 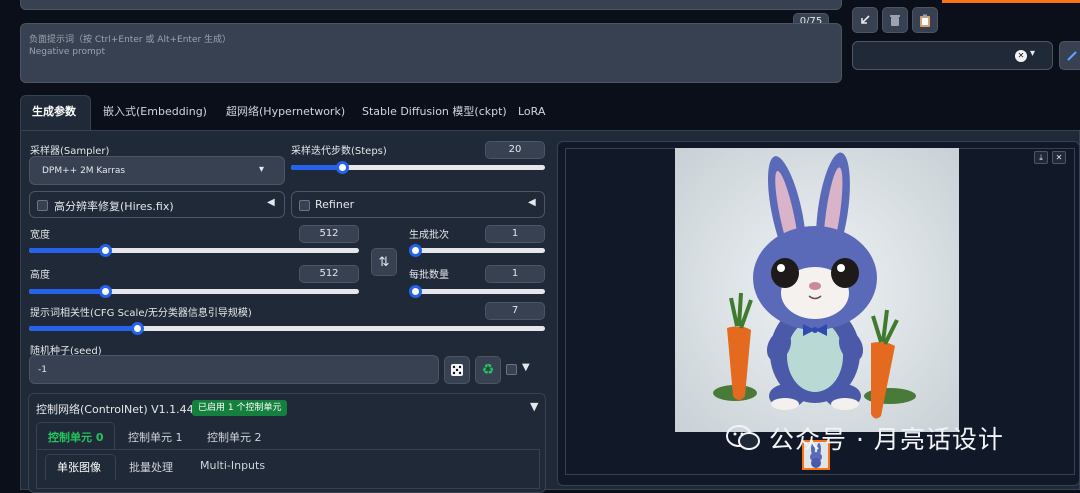 I want to click on recycle-icon: ♻, so click(x=488, y=370).